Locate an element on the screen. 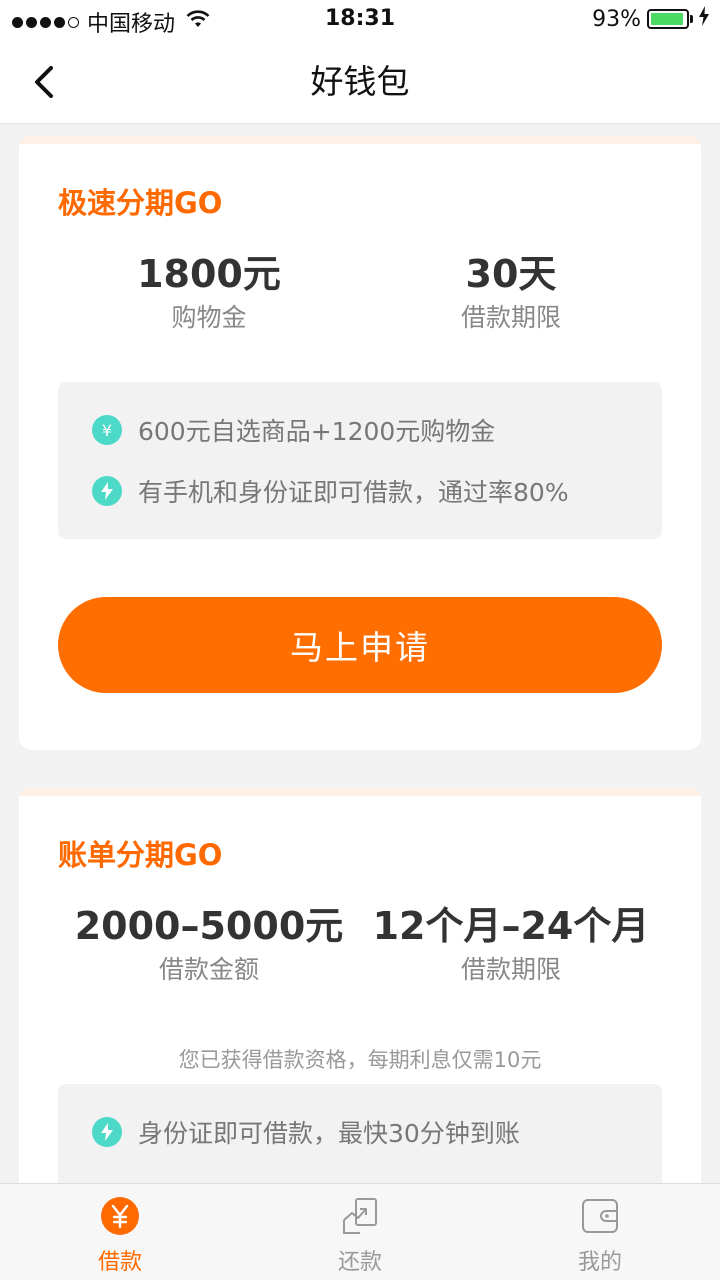  feature-item: ¥ 600元自选商品+1200元购物金 is located at coordinates (293, 430).